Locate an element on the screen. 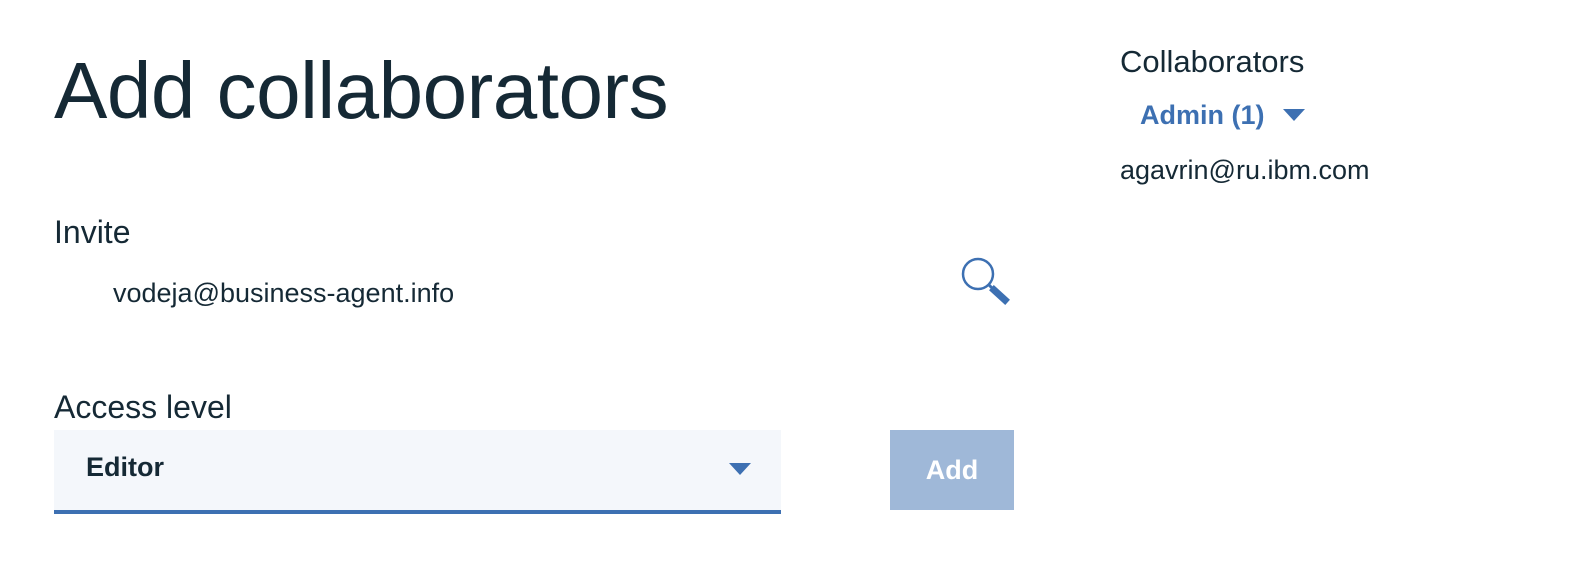  collaborators-role-filter: Admin (1) is located at coordinates (1222, 115).